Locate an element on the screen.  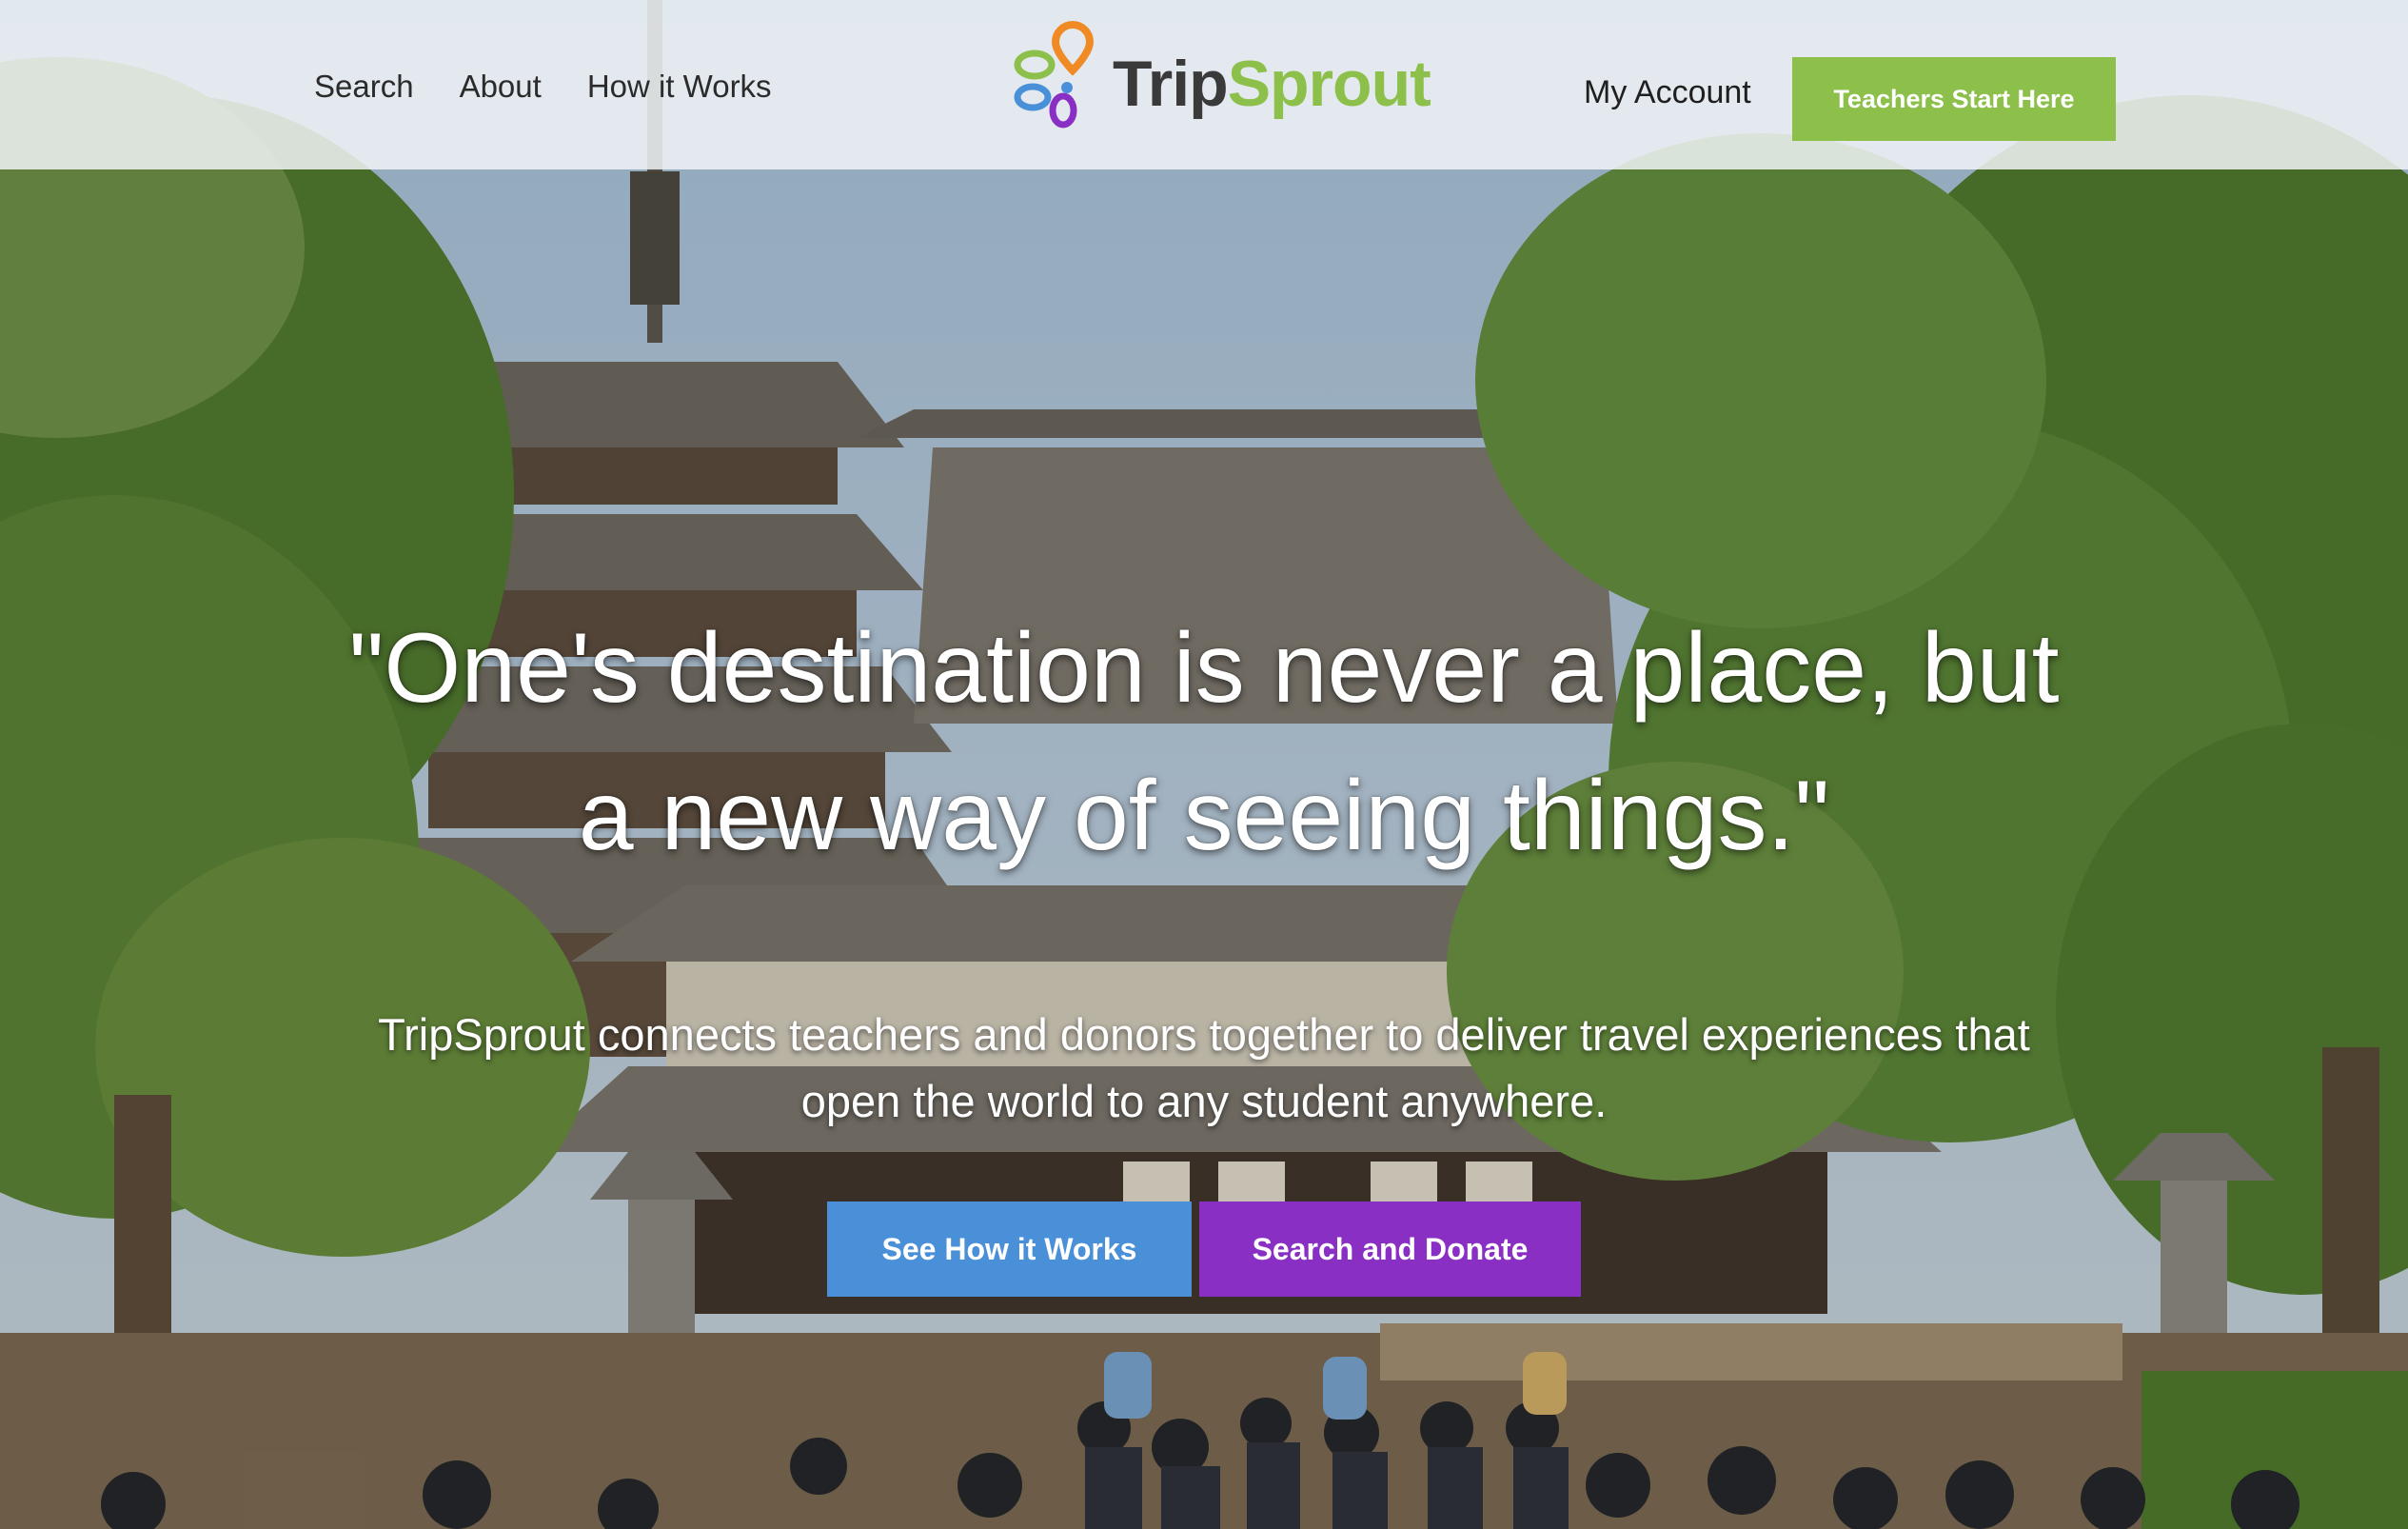
tripsprout-logo-icon is located at coordinates (1054, 74).